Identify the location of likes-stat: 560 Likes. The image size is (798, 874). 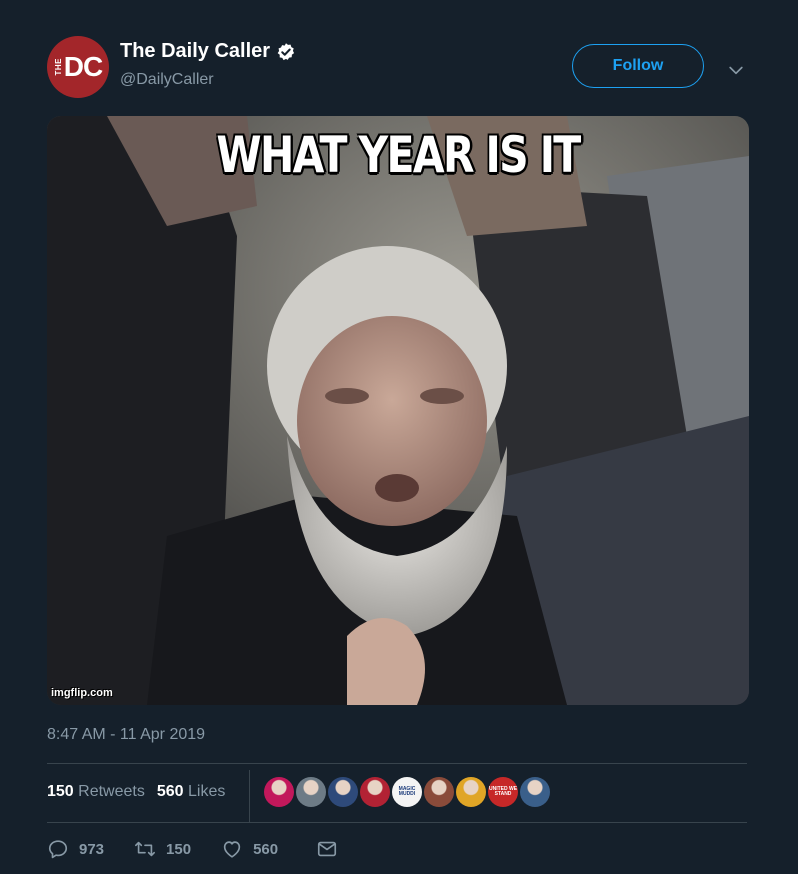
(191, 792).